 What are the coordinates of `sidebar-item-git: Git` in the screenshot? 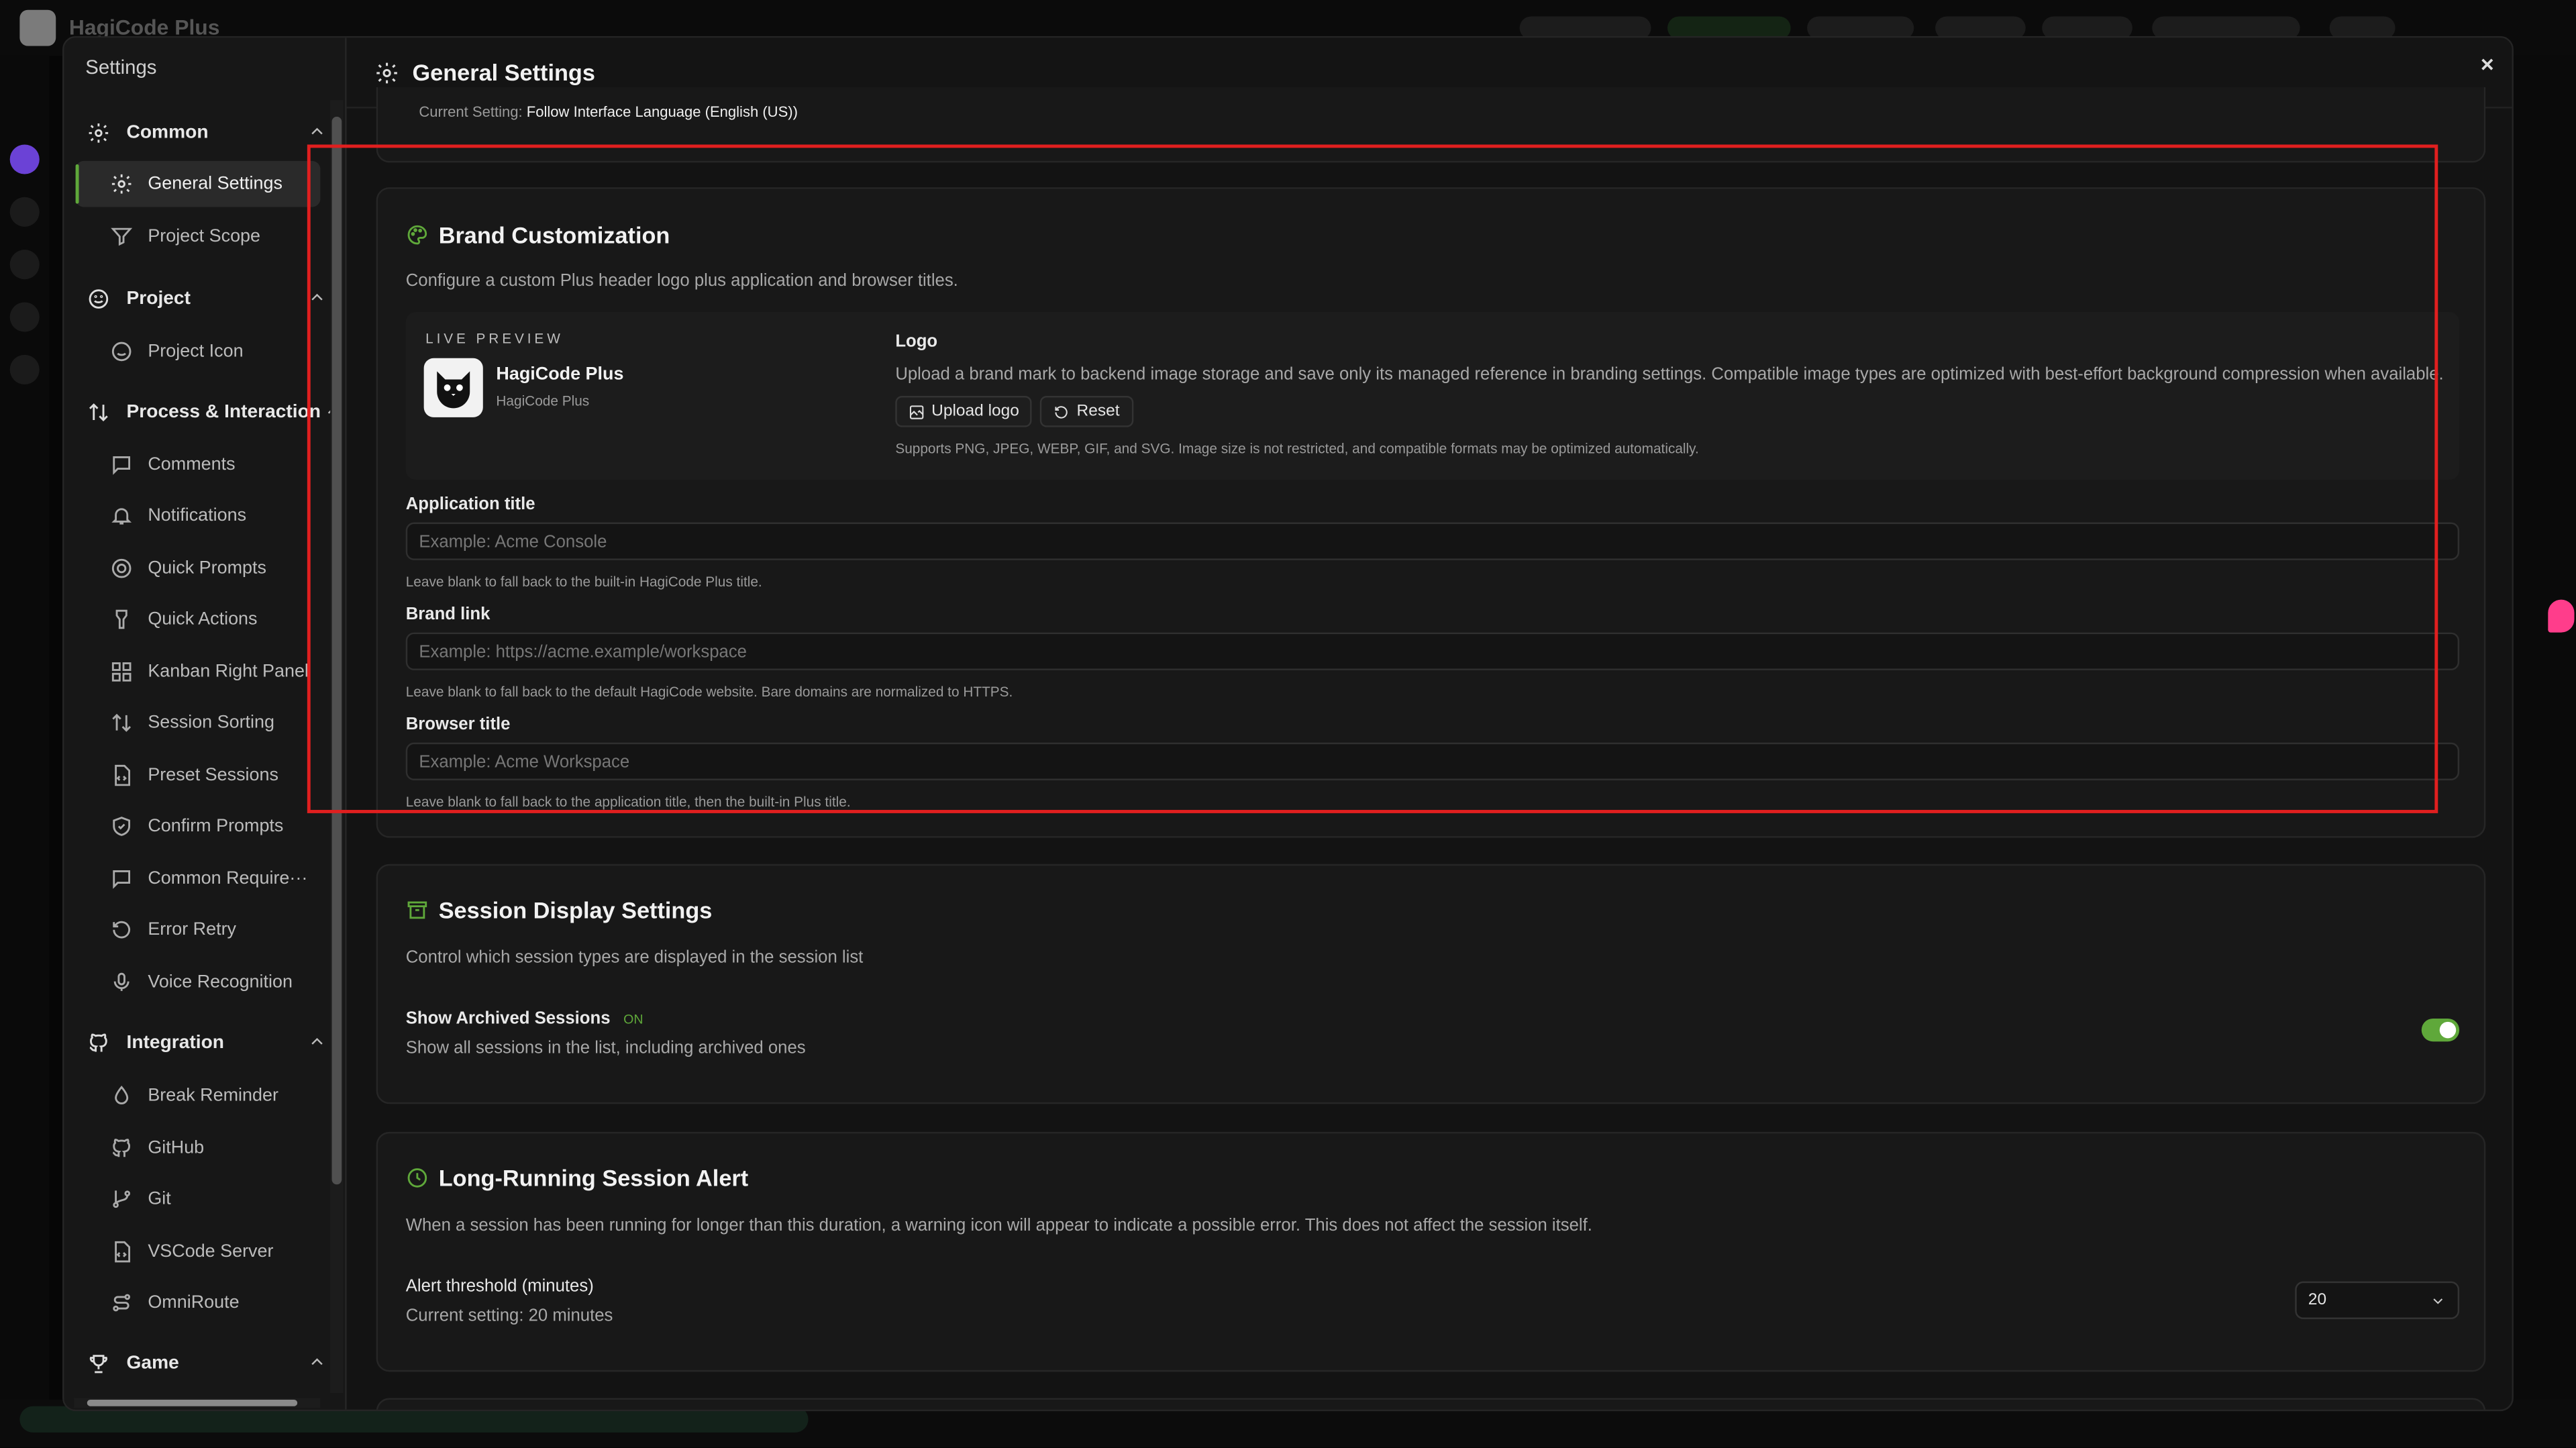 It's located at (198, 1199).